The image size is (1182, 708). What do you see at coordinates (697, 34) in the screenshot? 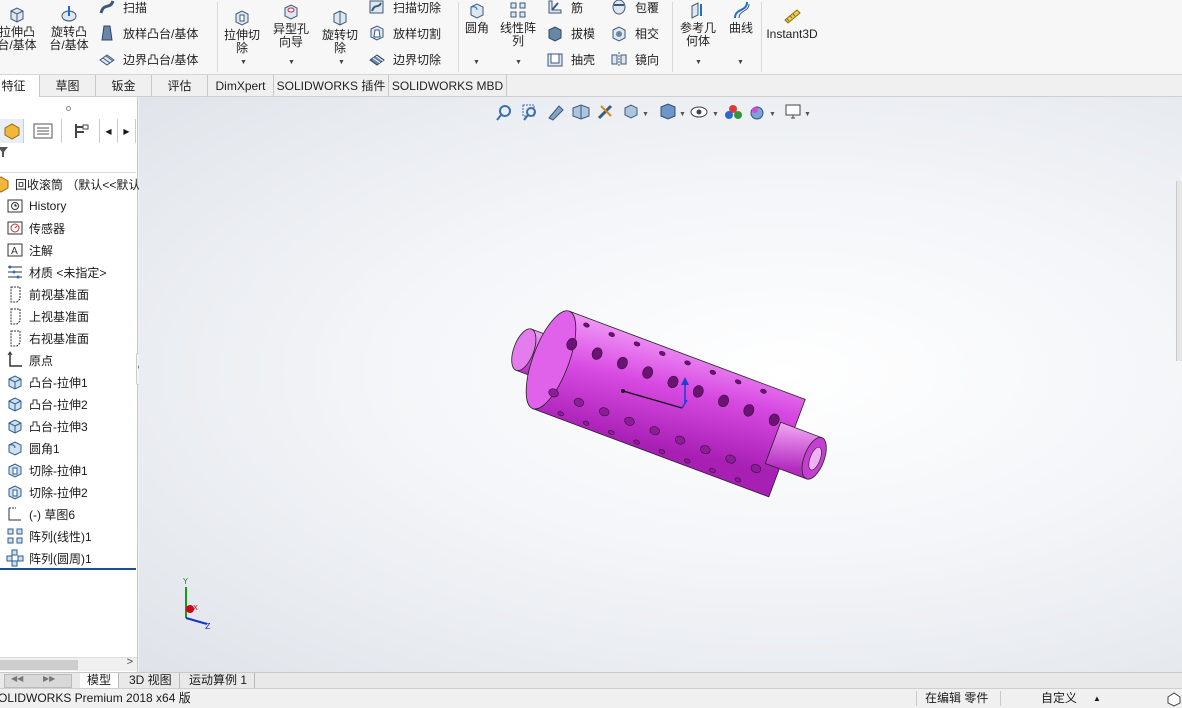
I see `reference-geometry-label: 参考几何体` at bounding box center [697, 34].